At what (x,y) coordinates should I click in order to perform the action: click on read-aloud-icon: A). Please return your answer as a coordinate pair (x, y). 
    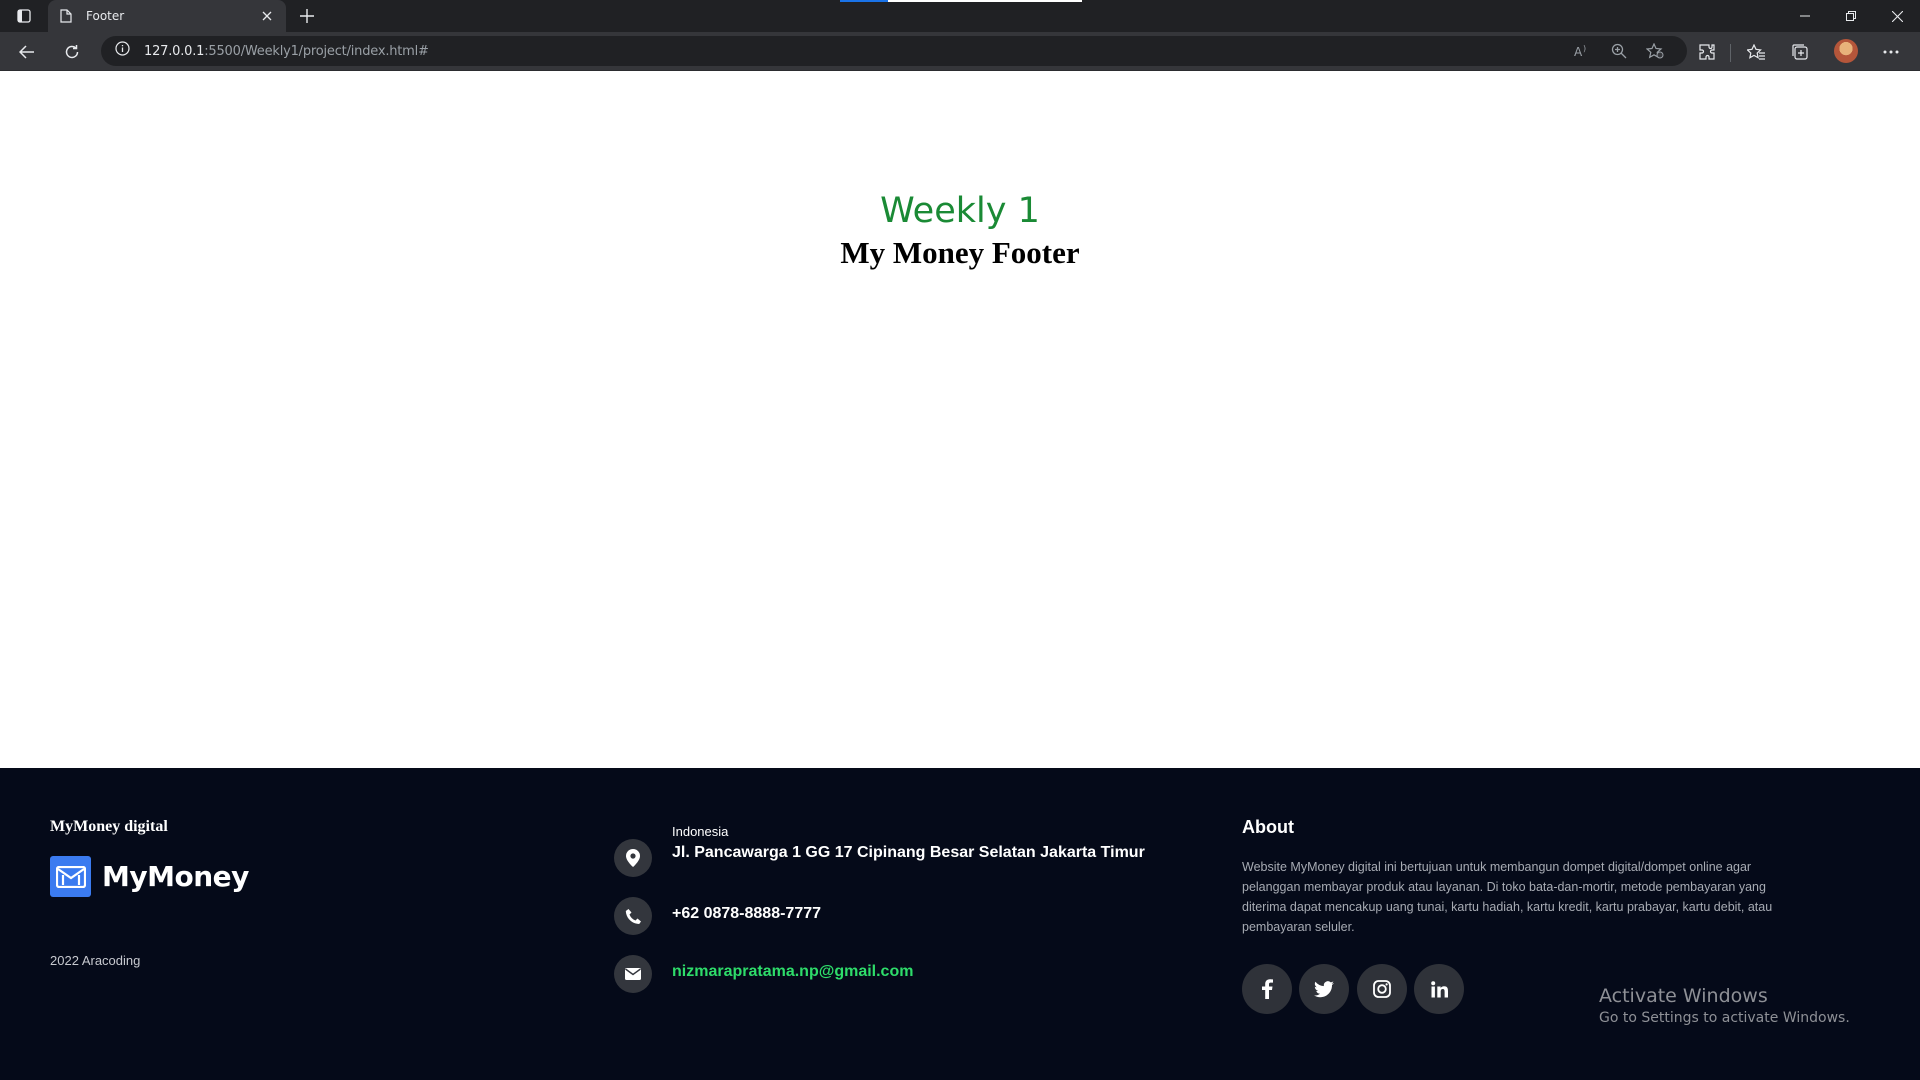
    Looking at the image, I should click on (1583, 51).